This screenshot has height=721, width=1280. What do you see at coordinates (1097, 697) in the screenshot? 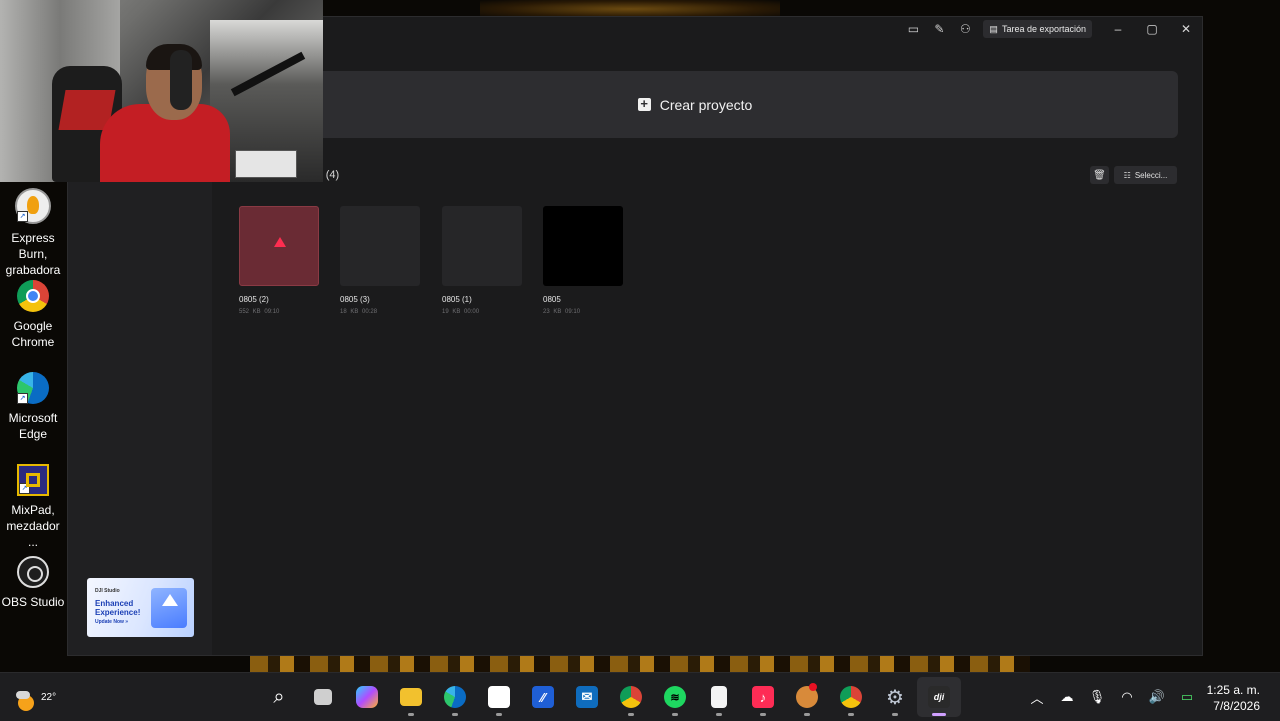
I see `microphone-icon: 🎙` at bounding box center [1097, 697].